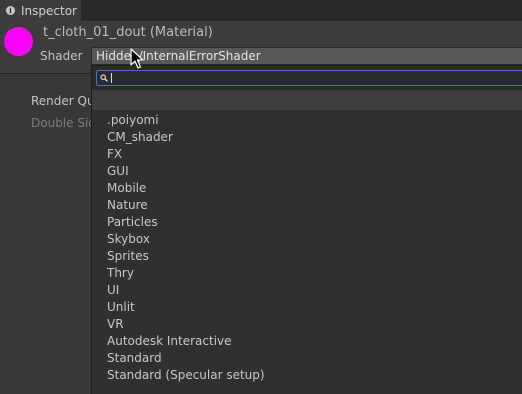  I want to click on search-icon, so click(104, 78).